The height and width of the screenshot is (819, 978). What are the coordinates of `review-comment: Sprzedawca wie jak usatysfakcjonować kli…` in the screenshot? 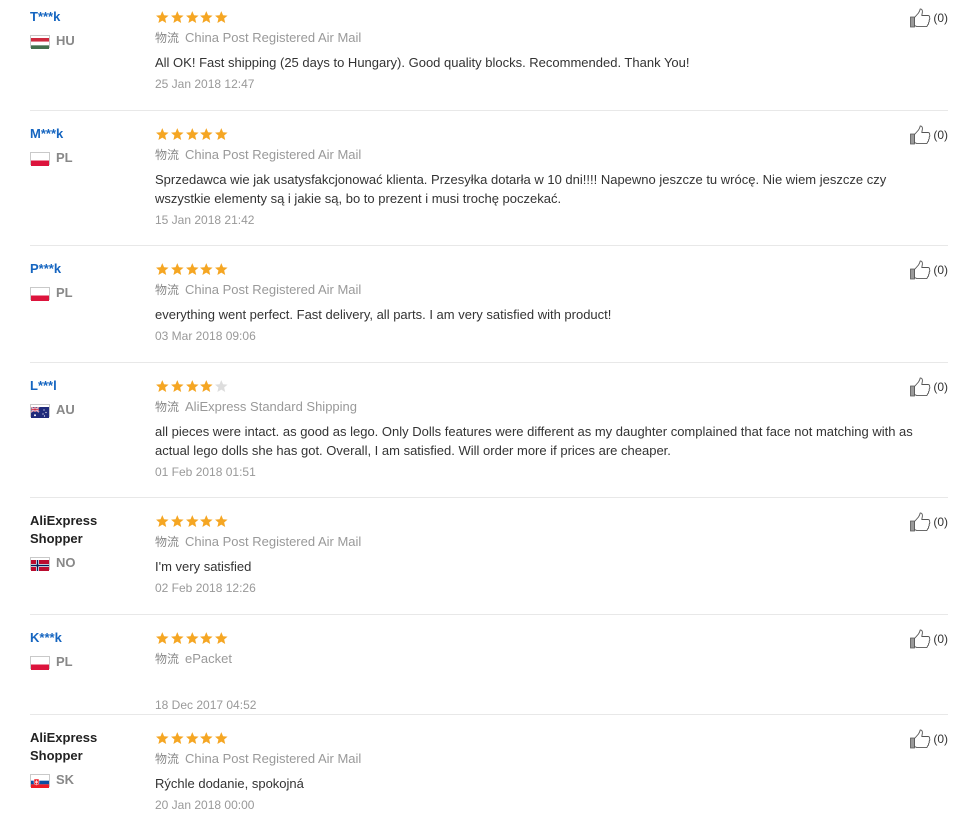 It's located at (521, 189).